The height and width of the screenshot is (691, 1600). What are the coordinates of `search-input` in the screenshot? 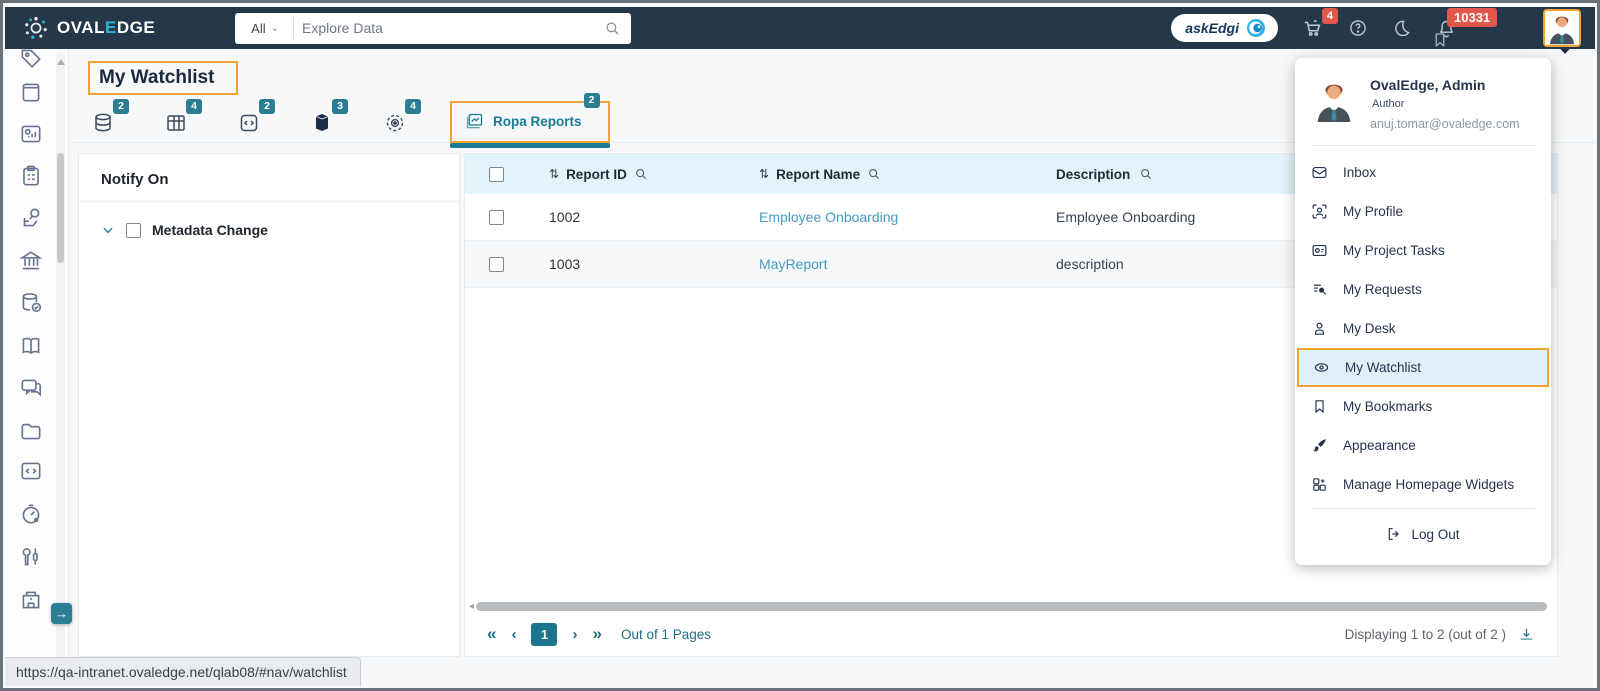 It's located at (453, 28).